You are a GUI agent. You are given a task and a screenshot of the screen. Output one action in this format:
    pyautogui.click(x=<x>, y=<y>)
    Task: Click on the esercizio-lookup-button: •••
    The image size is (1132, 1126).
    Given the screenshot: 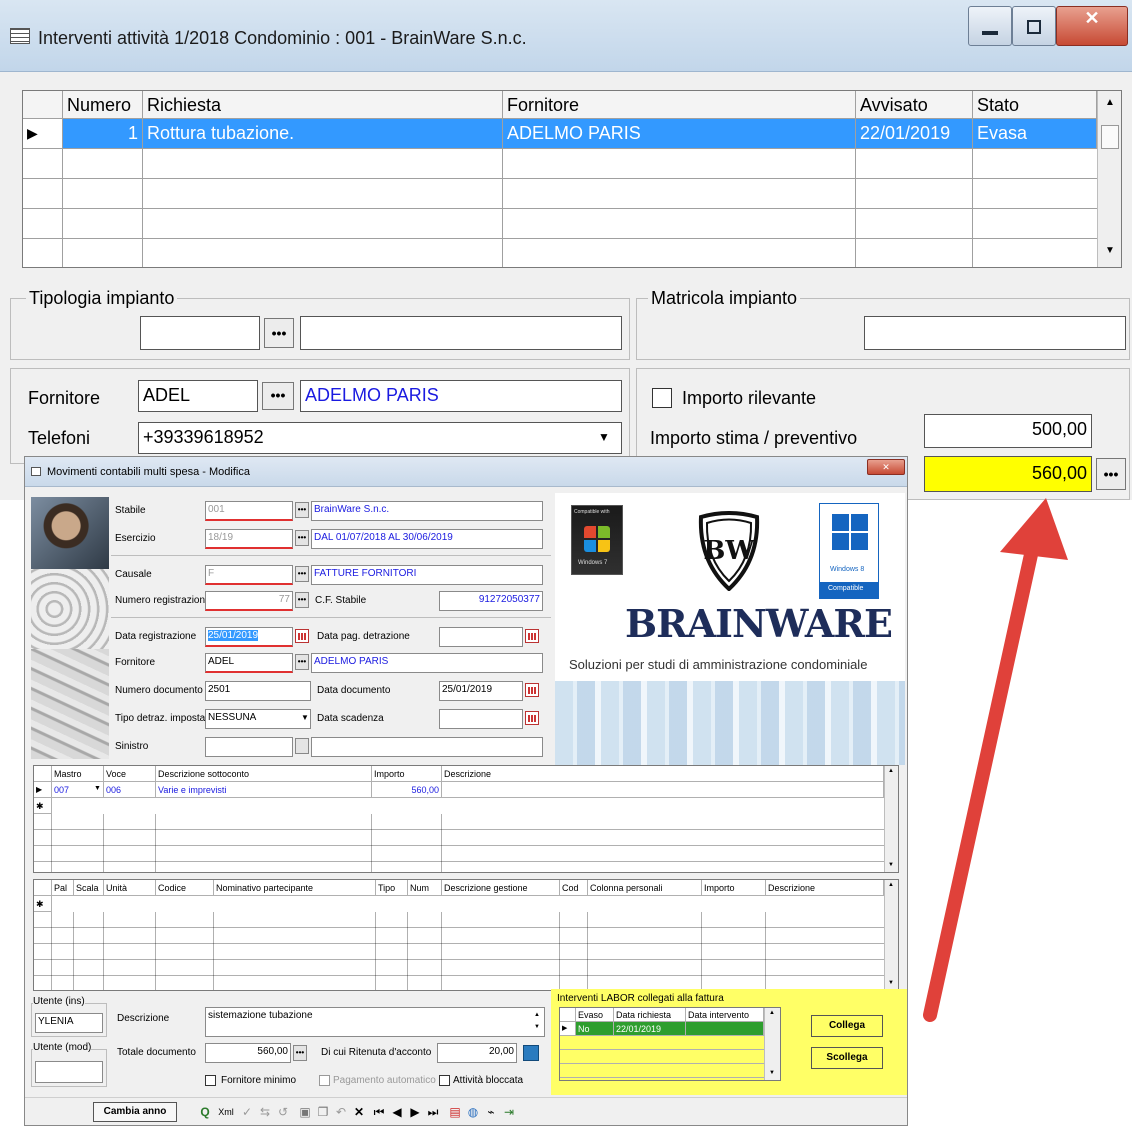 What is the action you would take?
    pyautogui.click(x=302, y=538)
    